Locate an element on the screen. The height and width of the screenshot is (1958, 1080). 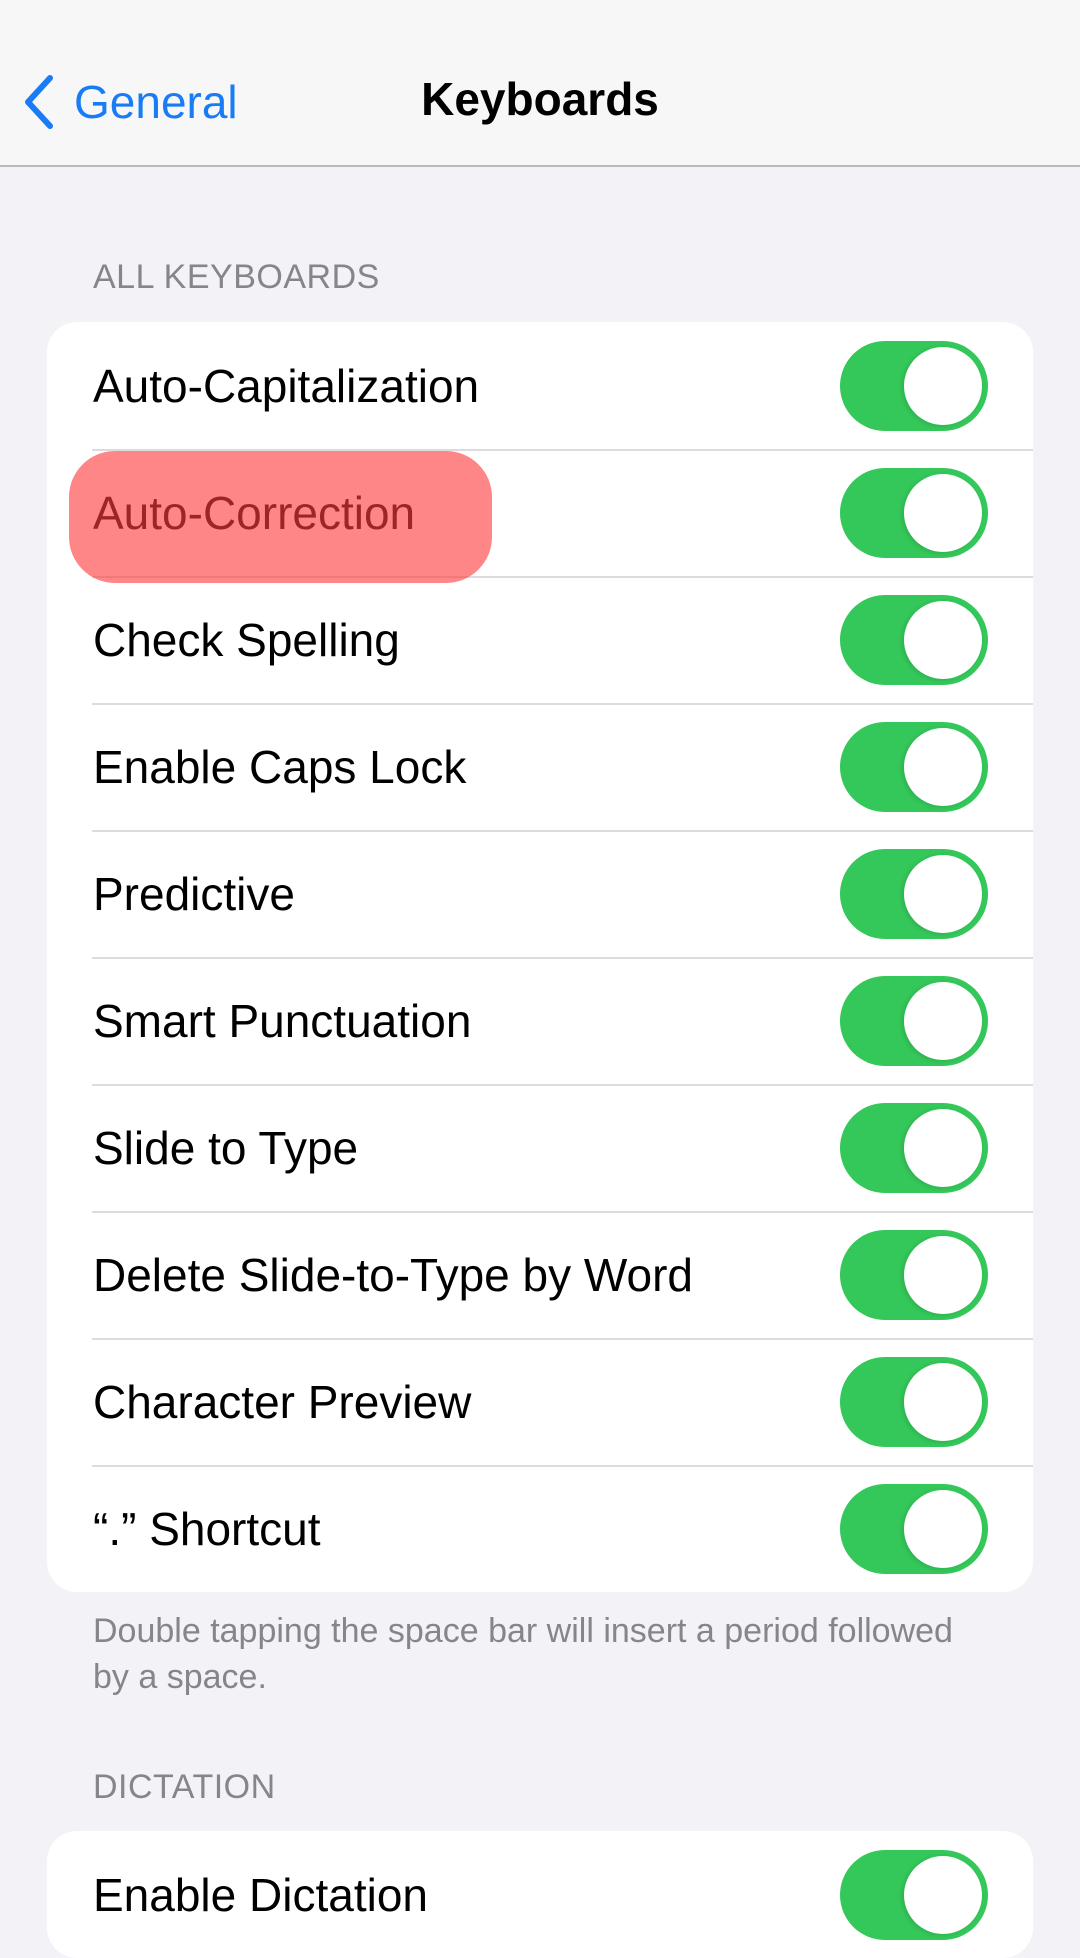
auto-capitalization-toggle is located at coordinates (914, 385).